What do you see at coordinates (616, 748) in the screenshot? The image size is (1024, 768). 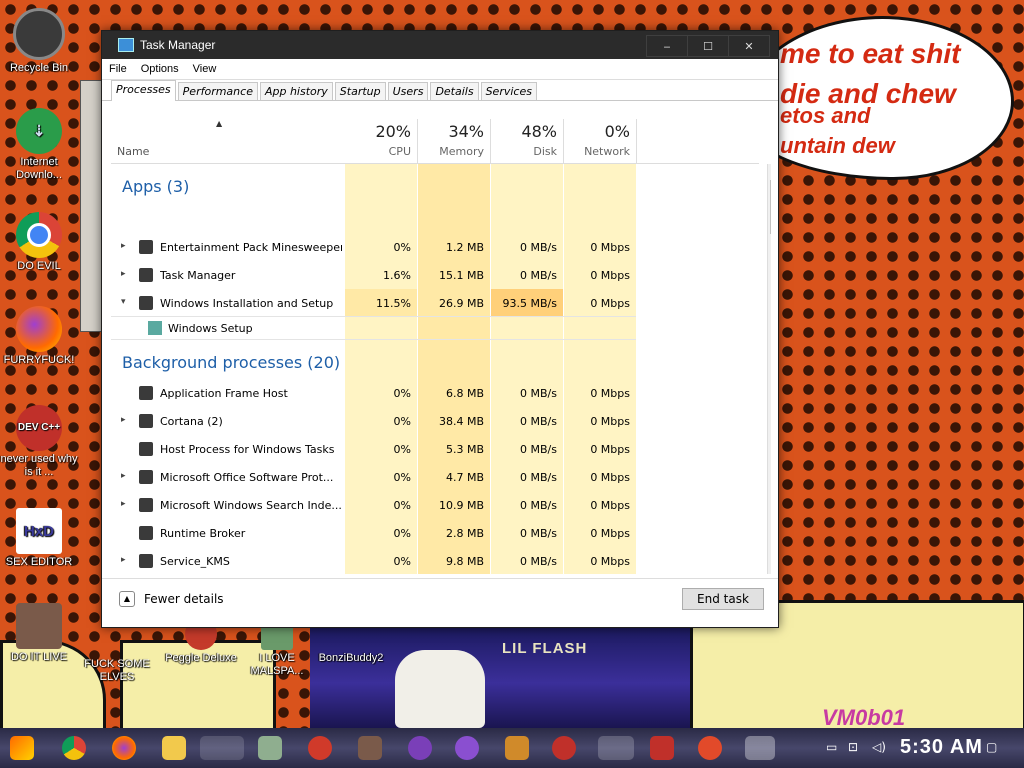 I see `setup-taskbar-icon` at bounding box center [616, 748].